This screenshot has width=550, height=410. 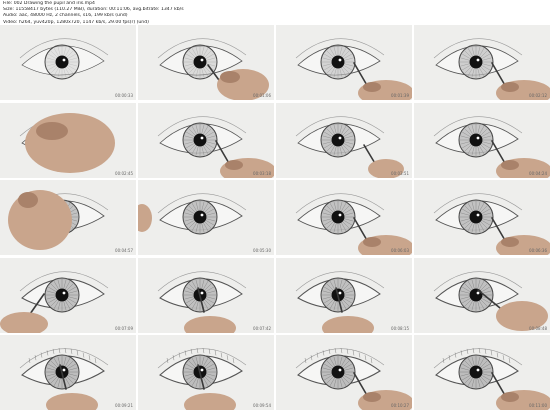 I want to click on timestamp-label: 00:06:36, so click(x=538, y=250).